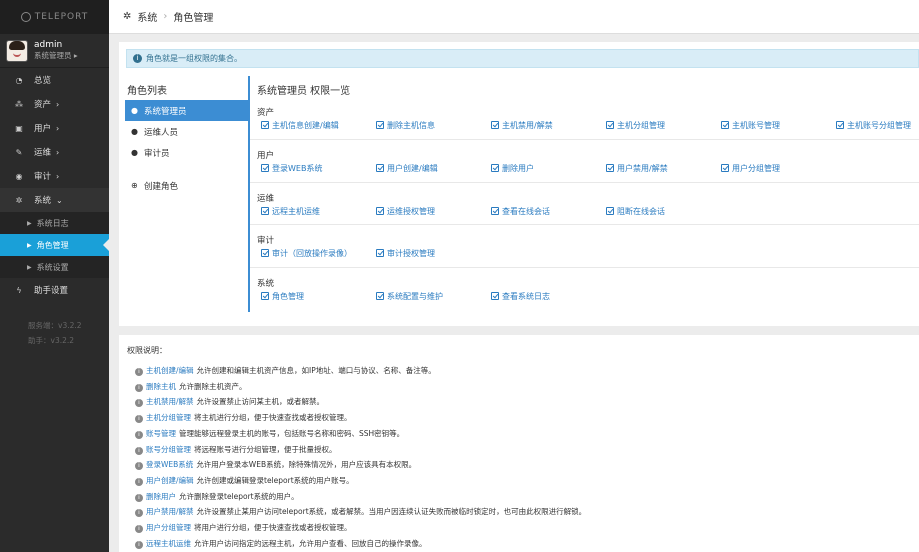 Image resolution: width=919 pixels, height=552 pixels. I want to click on perm-group-name: 用户, so click(266, 156).